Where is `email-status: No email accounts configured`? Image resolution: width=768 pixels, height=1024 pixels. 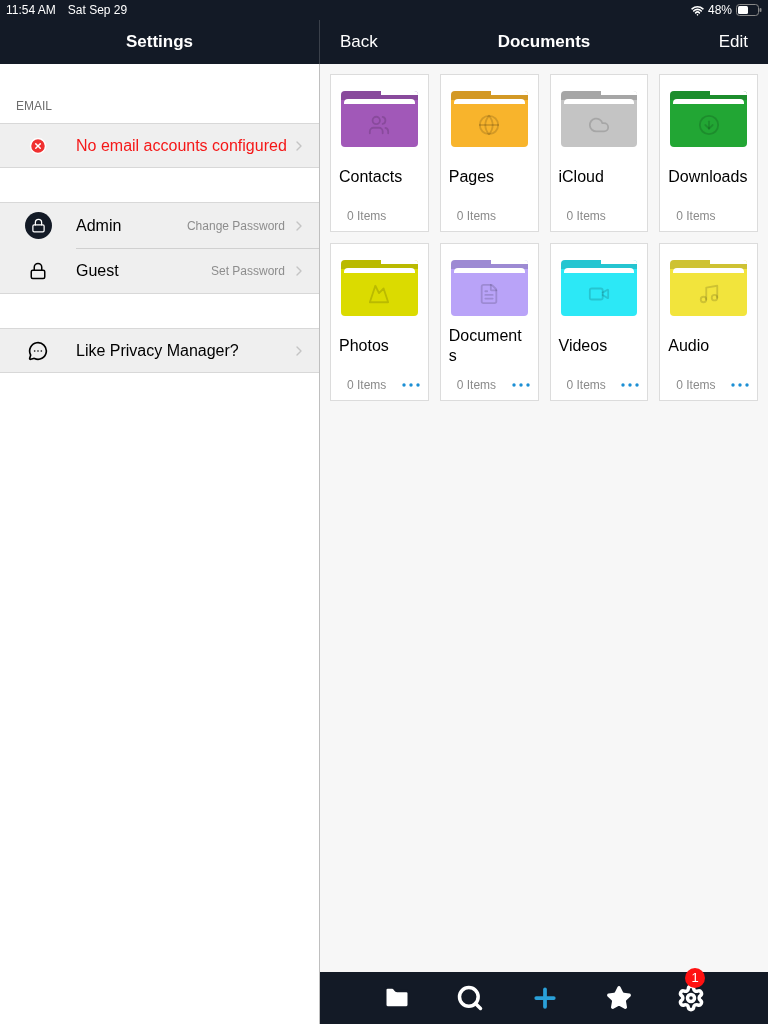
email-status: No email accounts configured is located at coordinates (181, 145).